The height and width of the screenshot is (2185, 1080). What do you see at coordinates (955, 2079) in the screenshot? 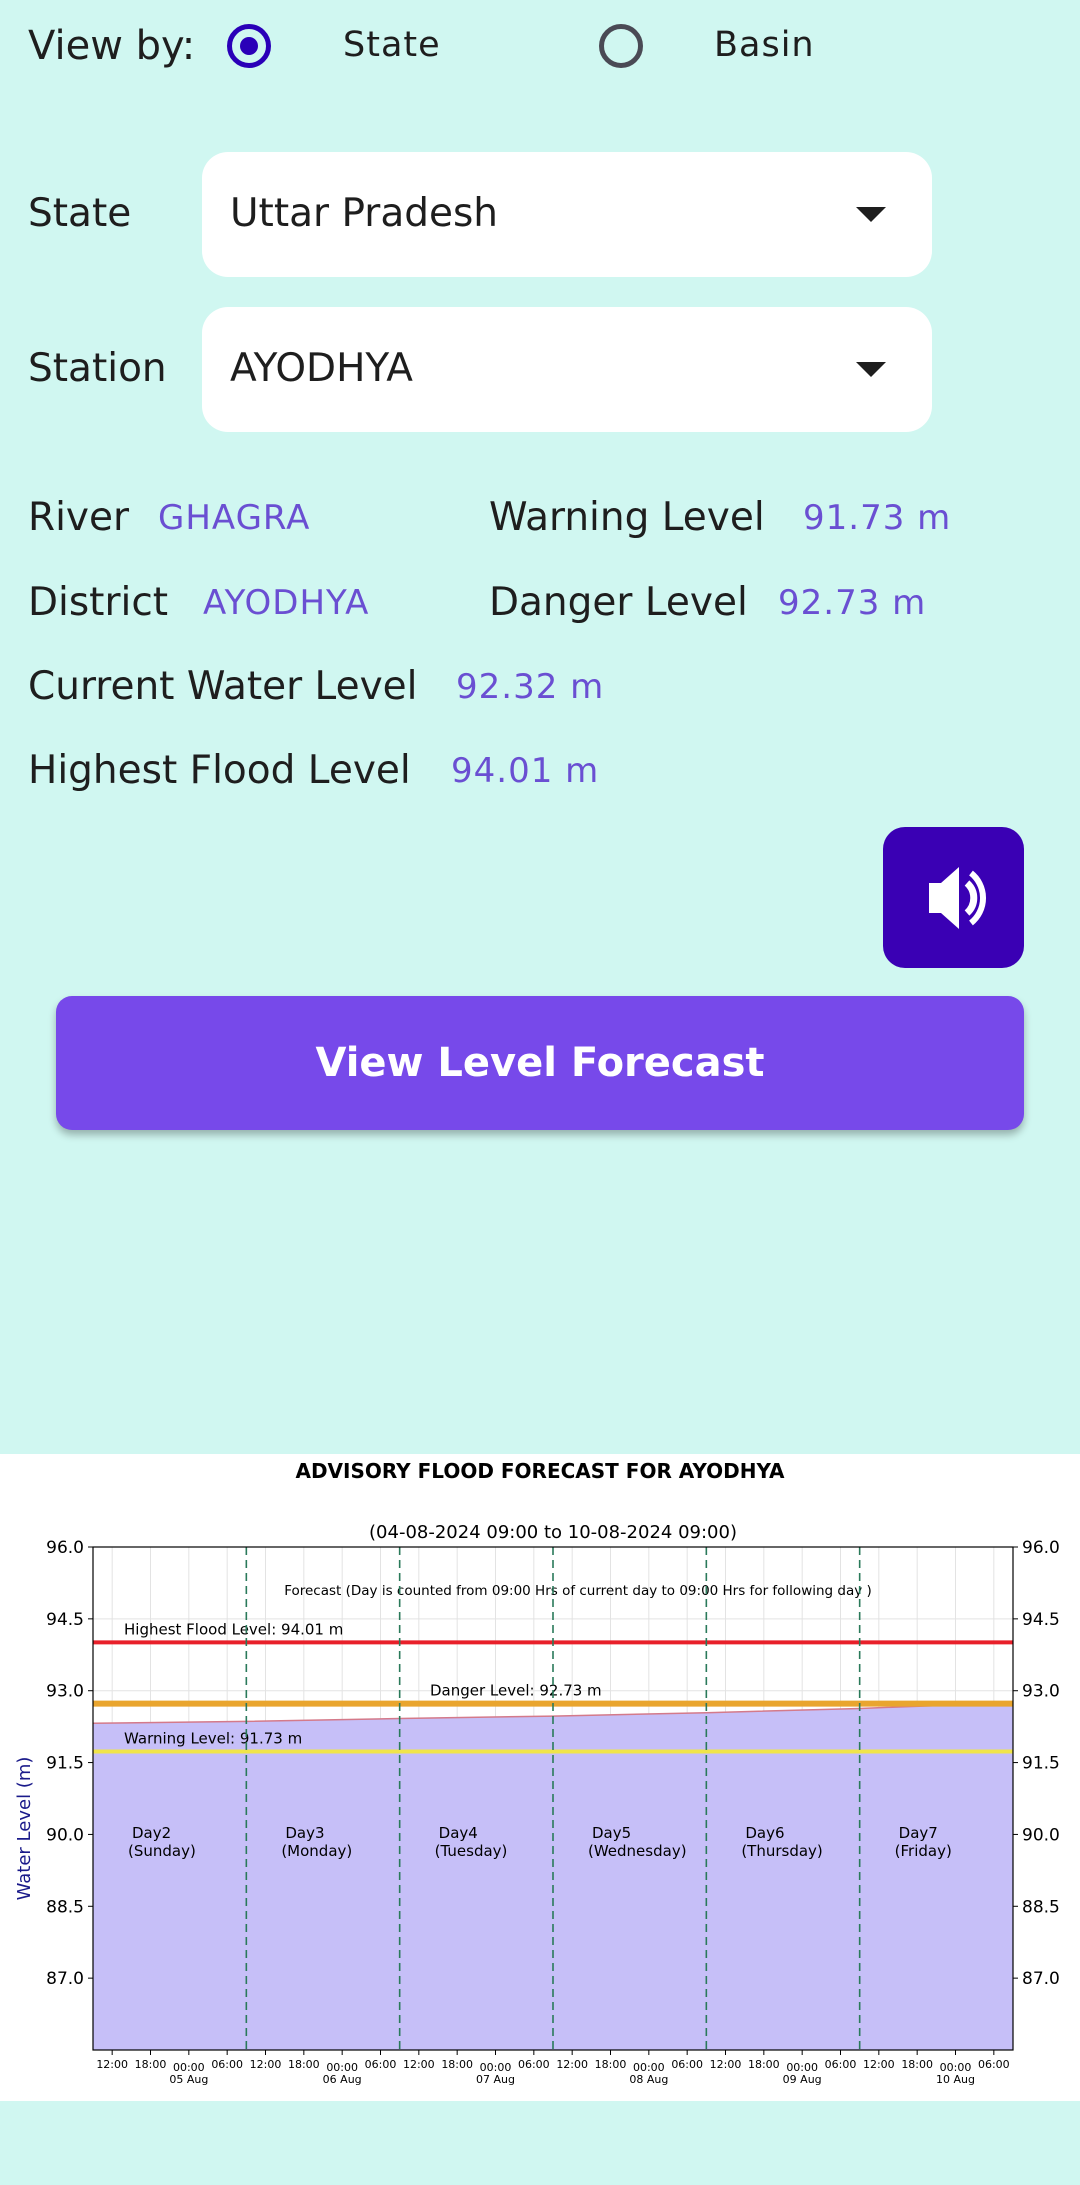
I see `x-date-label: 10 Aug` at bounding box center [955, 2079].